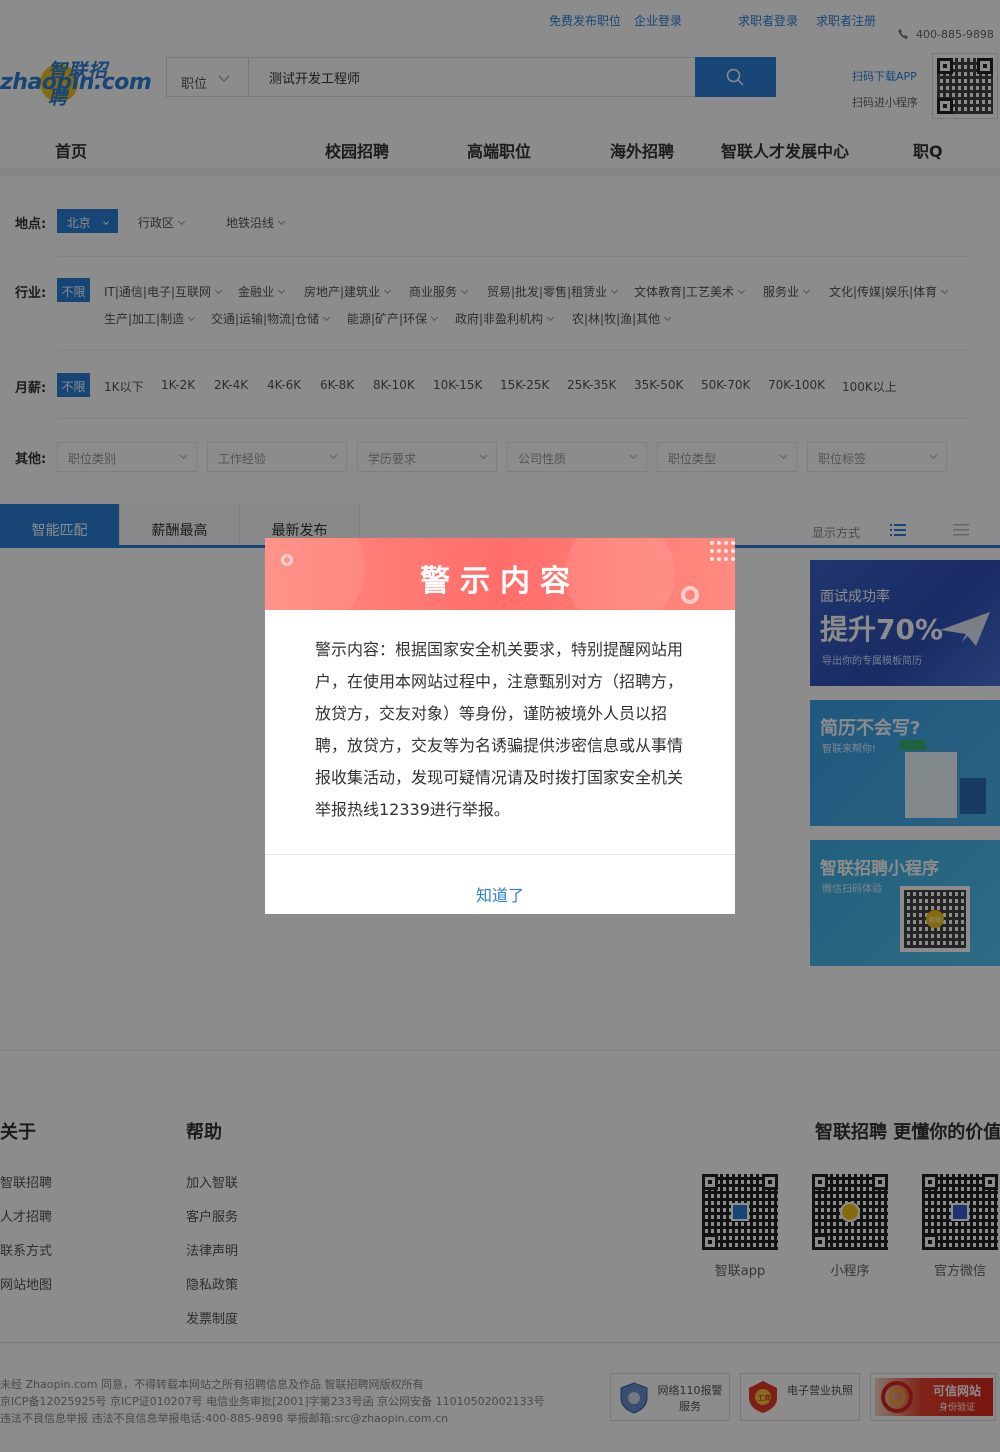 The width and height of the screenshot is (1000, 1452). What do you see at coordinates (500, 884) in the screenshot?
I see `acknowledge-button: 知道了` at bounding box center [500, 884].